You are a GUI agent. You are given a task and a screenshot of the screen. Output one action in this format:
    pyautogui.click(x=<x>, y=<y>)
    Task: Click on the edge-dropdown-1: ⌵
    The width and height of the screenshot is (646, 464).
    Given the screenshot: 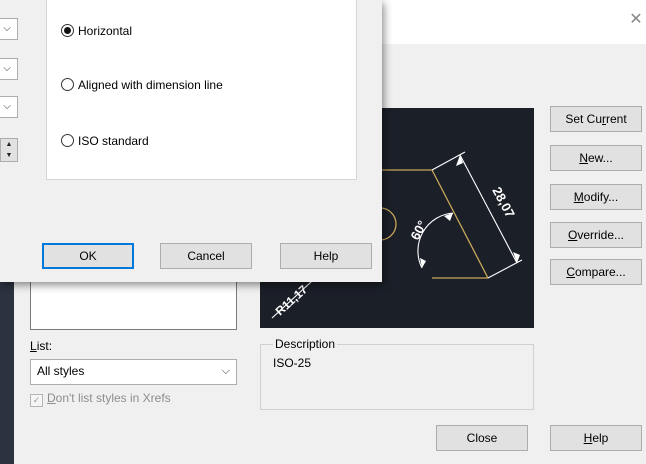 What is the action you would take?
    pyautogui.click(x=9, y=29)
    